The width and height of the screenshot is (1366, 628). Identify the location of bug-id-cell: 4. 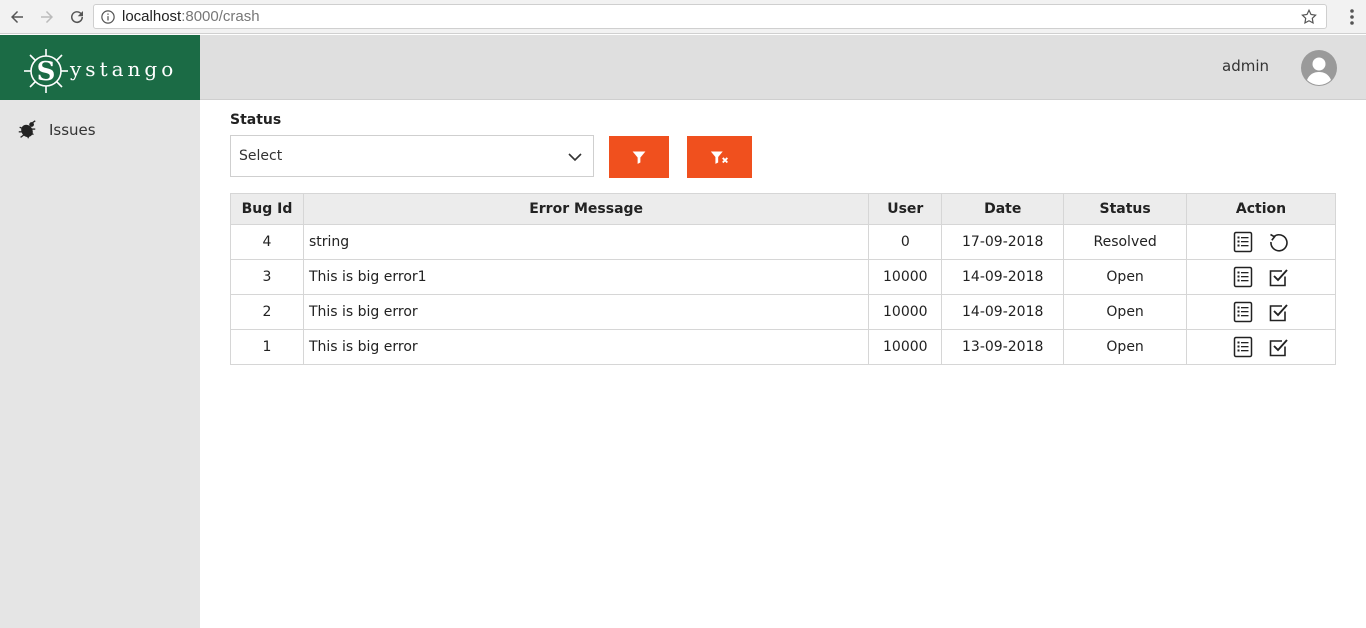
(267, 242).